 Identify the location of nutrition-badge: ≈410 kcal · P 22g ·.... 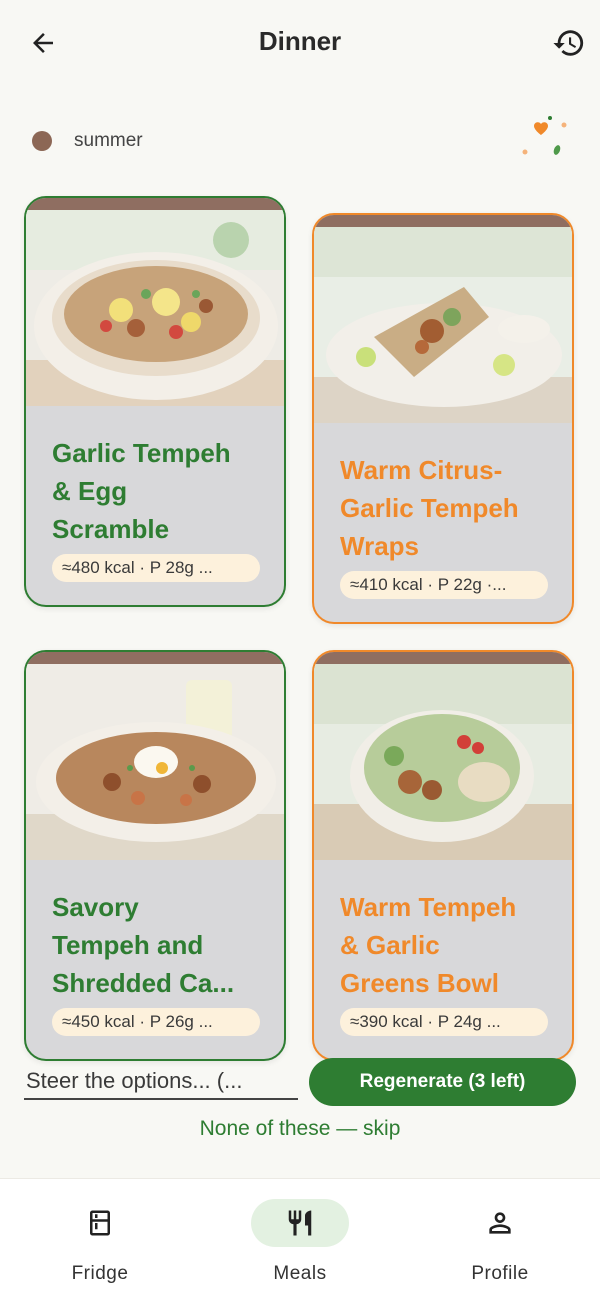
(444, 585).